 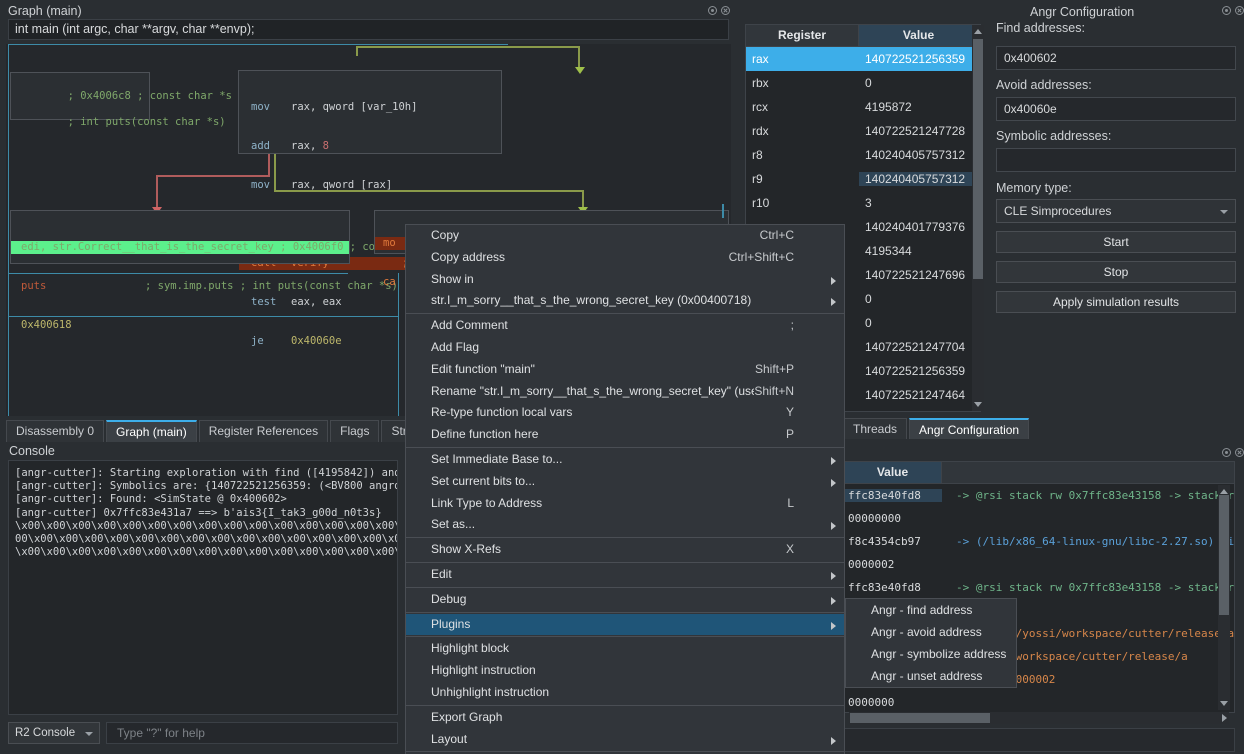 What do you see at coordinates (34, 286) in the screenshot?
I see `puts-call-label: puts` at bounding box center [34, 286].